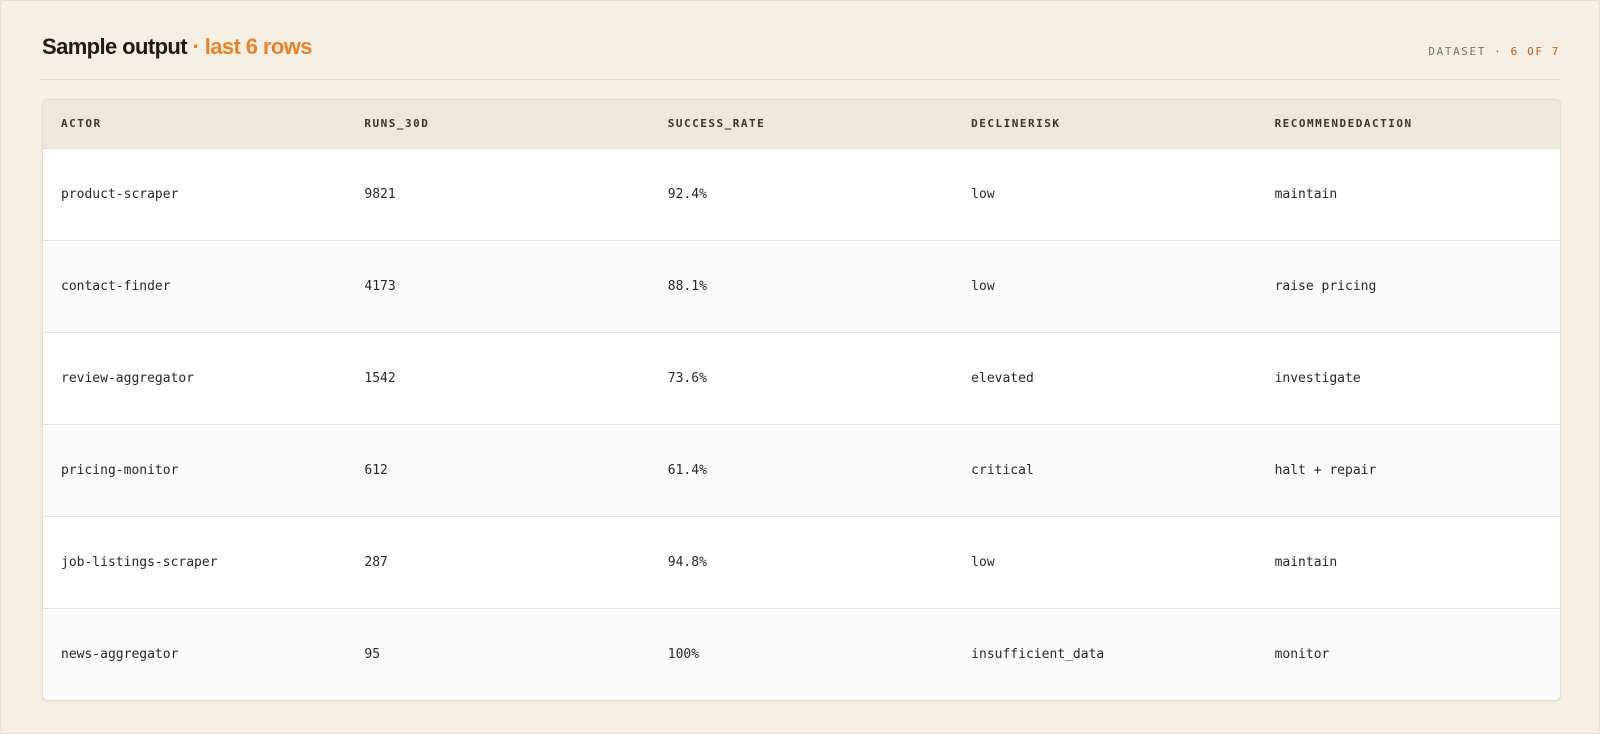 Image resolution: width=1600 pixels, height=734 pixels. I want to click on cell-runs-30d: 95, so click(498, 653).